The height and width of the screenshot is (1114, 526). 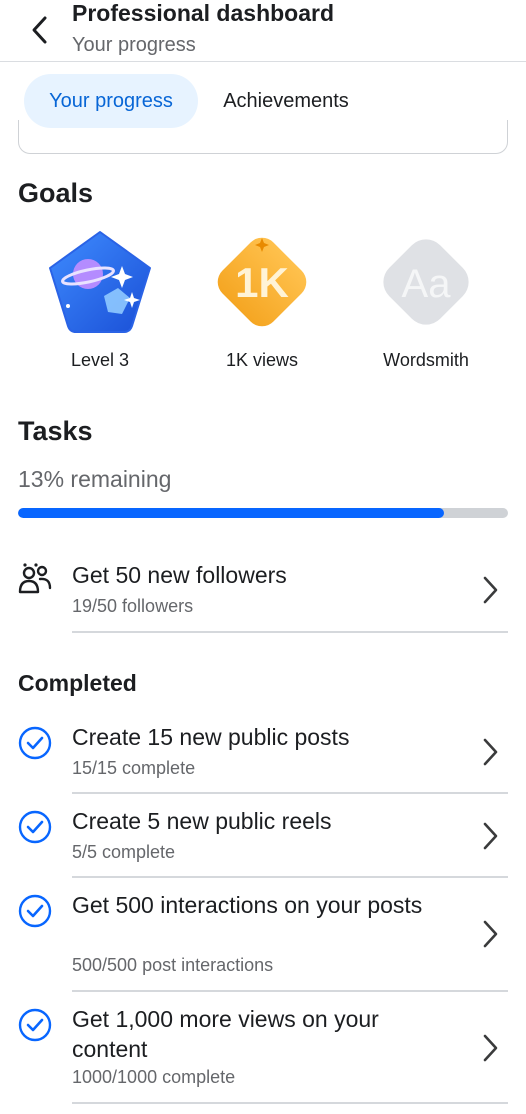 I want to click on goal-label: 1K views, so click(x=262, y=360).